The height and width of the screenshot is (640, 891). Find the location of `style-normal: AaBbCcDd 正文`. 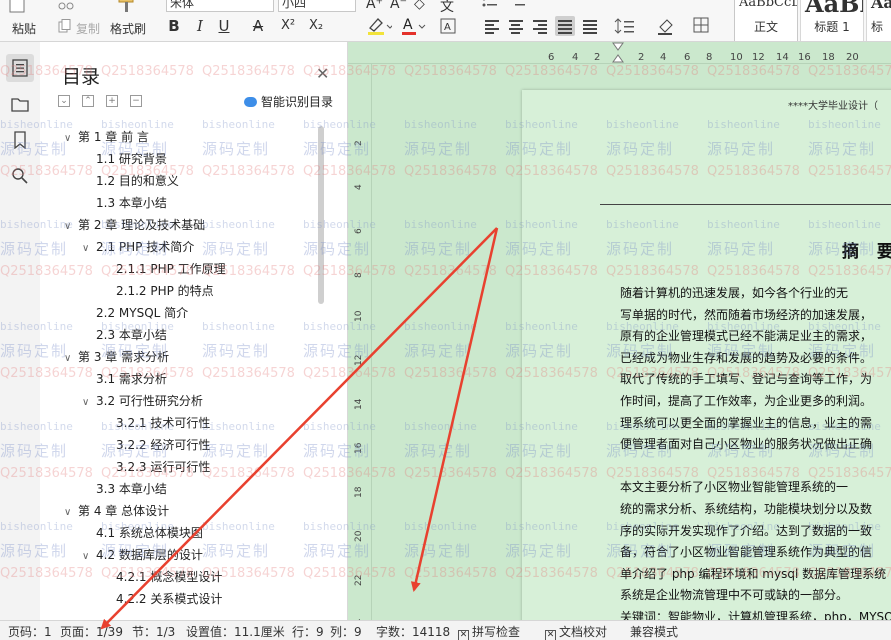

style-normal: AaBbCcDd 正文 is located at coordinates (766, 20).